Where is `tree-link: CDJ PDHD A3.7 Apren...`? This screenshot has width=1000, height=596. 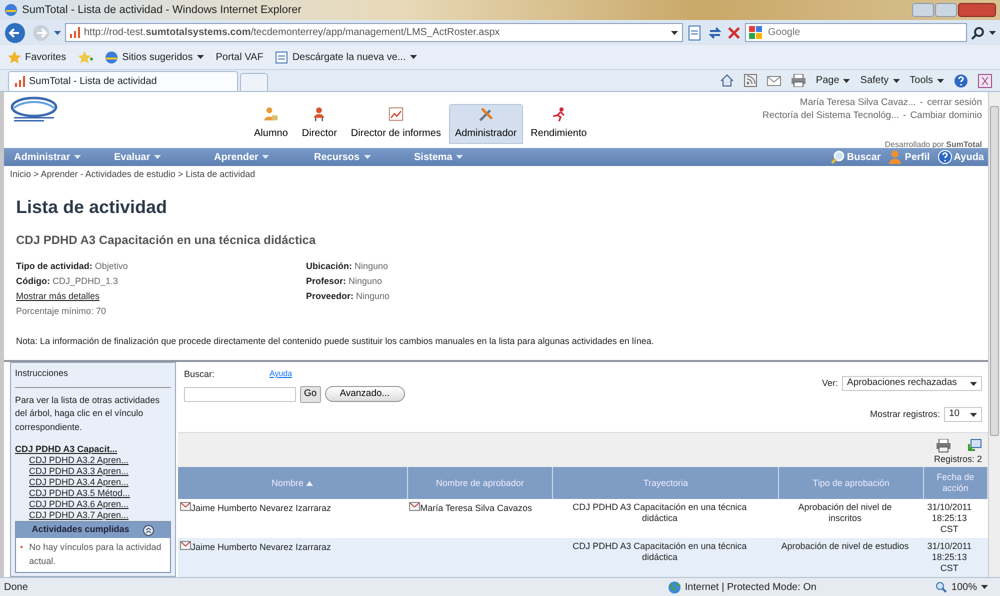 tree-link: CDJ PDHD A3.7 Apren... is located at coordinates (93, 515).